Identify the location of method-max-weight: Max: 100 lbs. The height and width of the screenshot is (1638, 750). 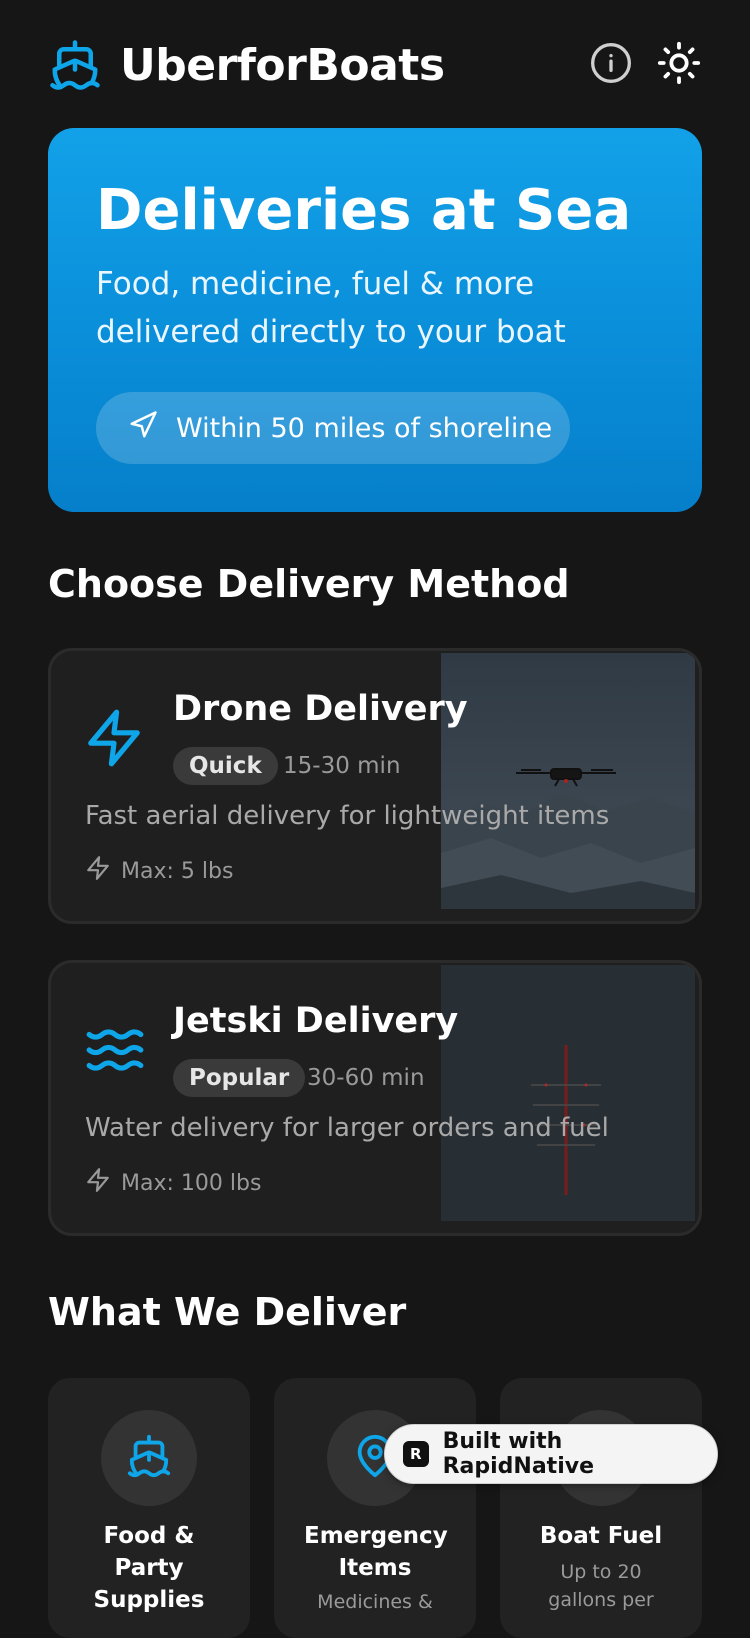
(173, 1183).